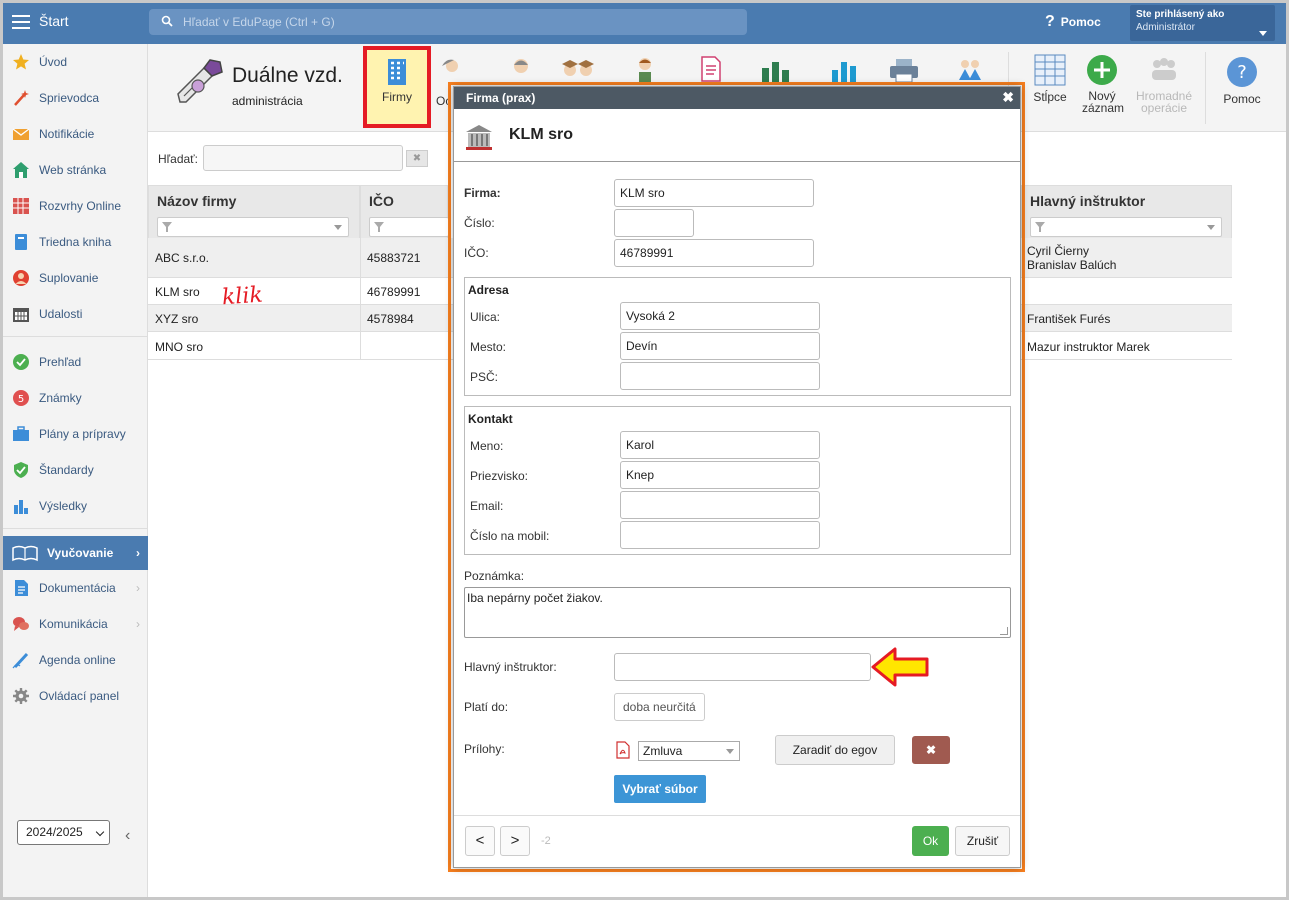 The image size is (1289, 900). What do you see at coordinates (1008, 97) in the screenshot?
I see `close-icon: ✖` at bounding box center [1008, 97].